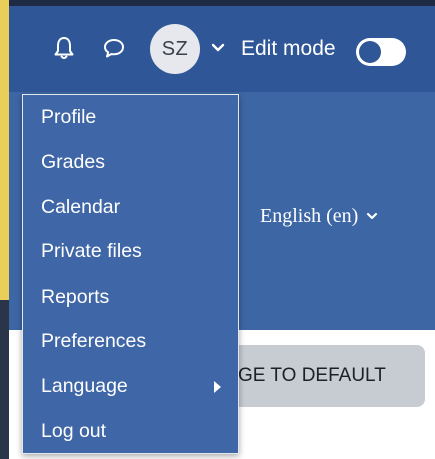 This screenshot has height=459, width=435. I want to click on left-edge, so click(4, 379).